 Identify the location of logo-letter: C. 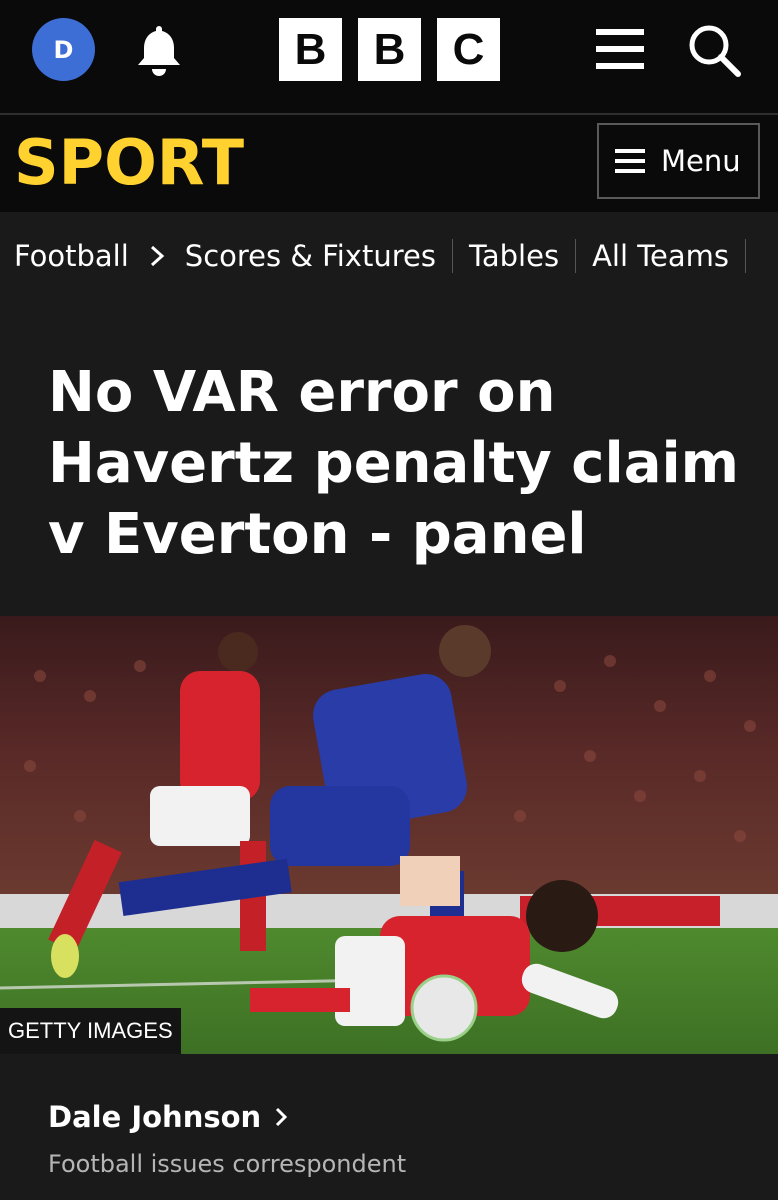
(468, 49).